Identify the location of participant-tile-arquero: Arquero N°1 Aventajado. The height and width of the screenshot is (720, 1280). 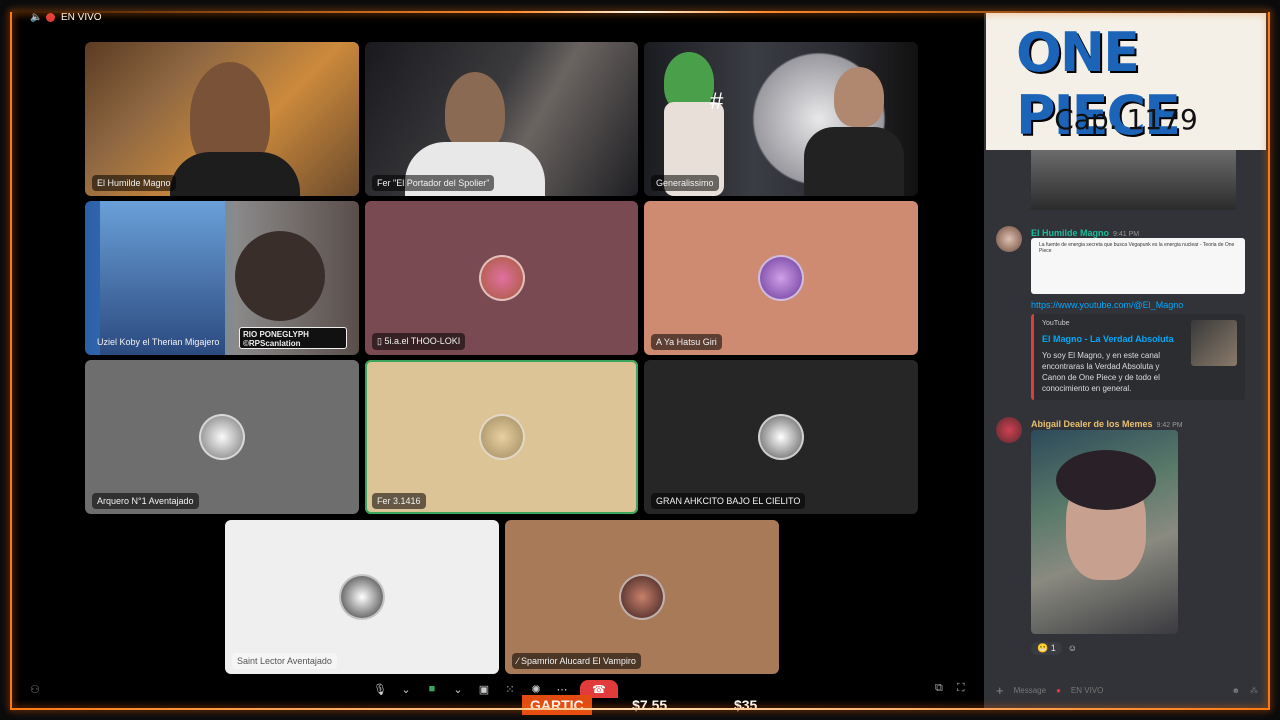
(222, 437).